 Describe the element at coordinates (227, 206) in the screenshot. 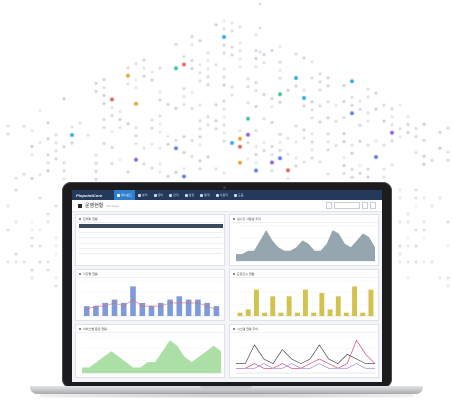

I see `page-titlebar: 운영현황 Summary` at that location.